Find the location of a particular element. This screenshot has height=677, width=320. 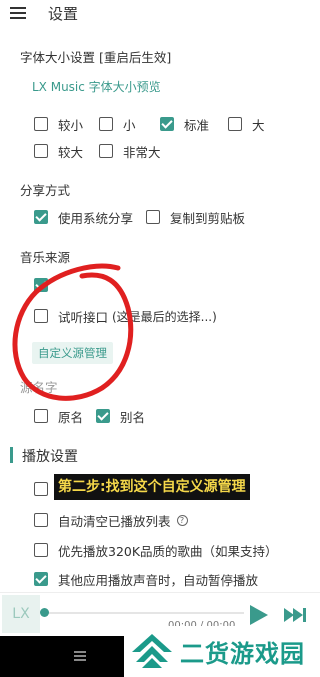

source-name-option-original: 原名 is located at coordinates (58, 416).